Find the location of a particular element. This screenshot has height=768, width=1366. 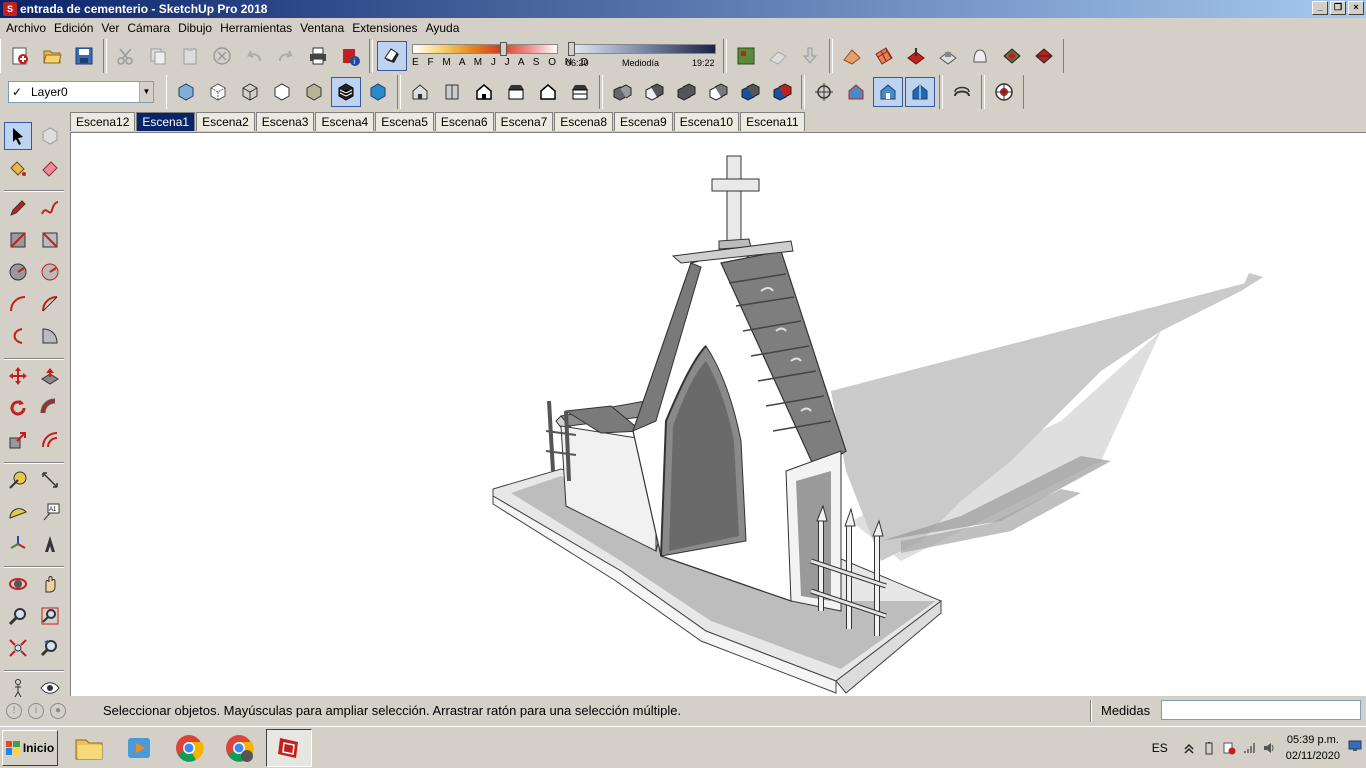

sketchup-app-icon: S is located at coordinates (10, 9).